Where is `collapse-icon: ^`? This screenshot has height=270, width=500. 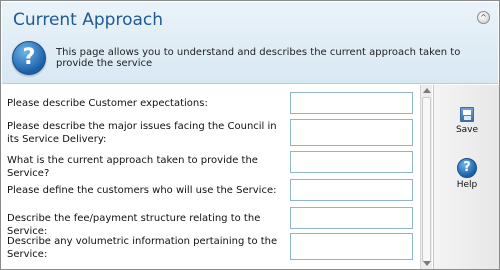
collapse-icon: ^ is located at coordinates (483, 17).